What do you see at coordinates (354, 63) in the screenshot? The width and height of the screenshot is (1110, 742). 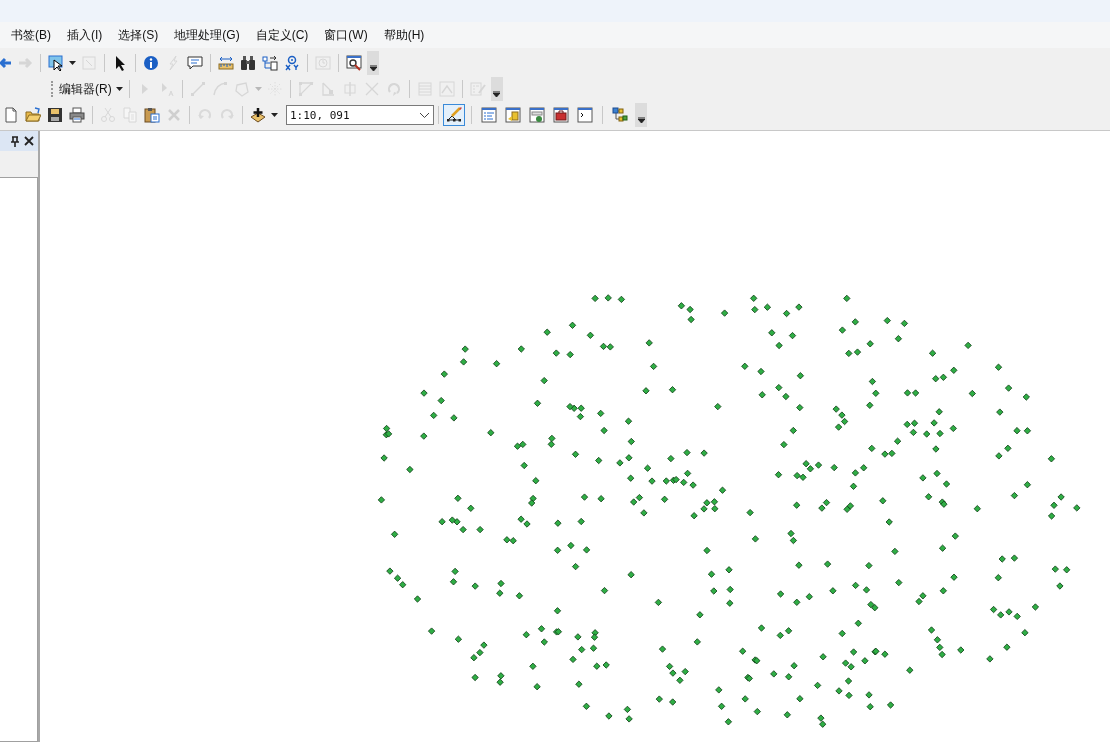 I see `magnifier-window-icon` at bounding box center [354, 63].